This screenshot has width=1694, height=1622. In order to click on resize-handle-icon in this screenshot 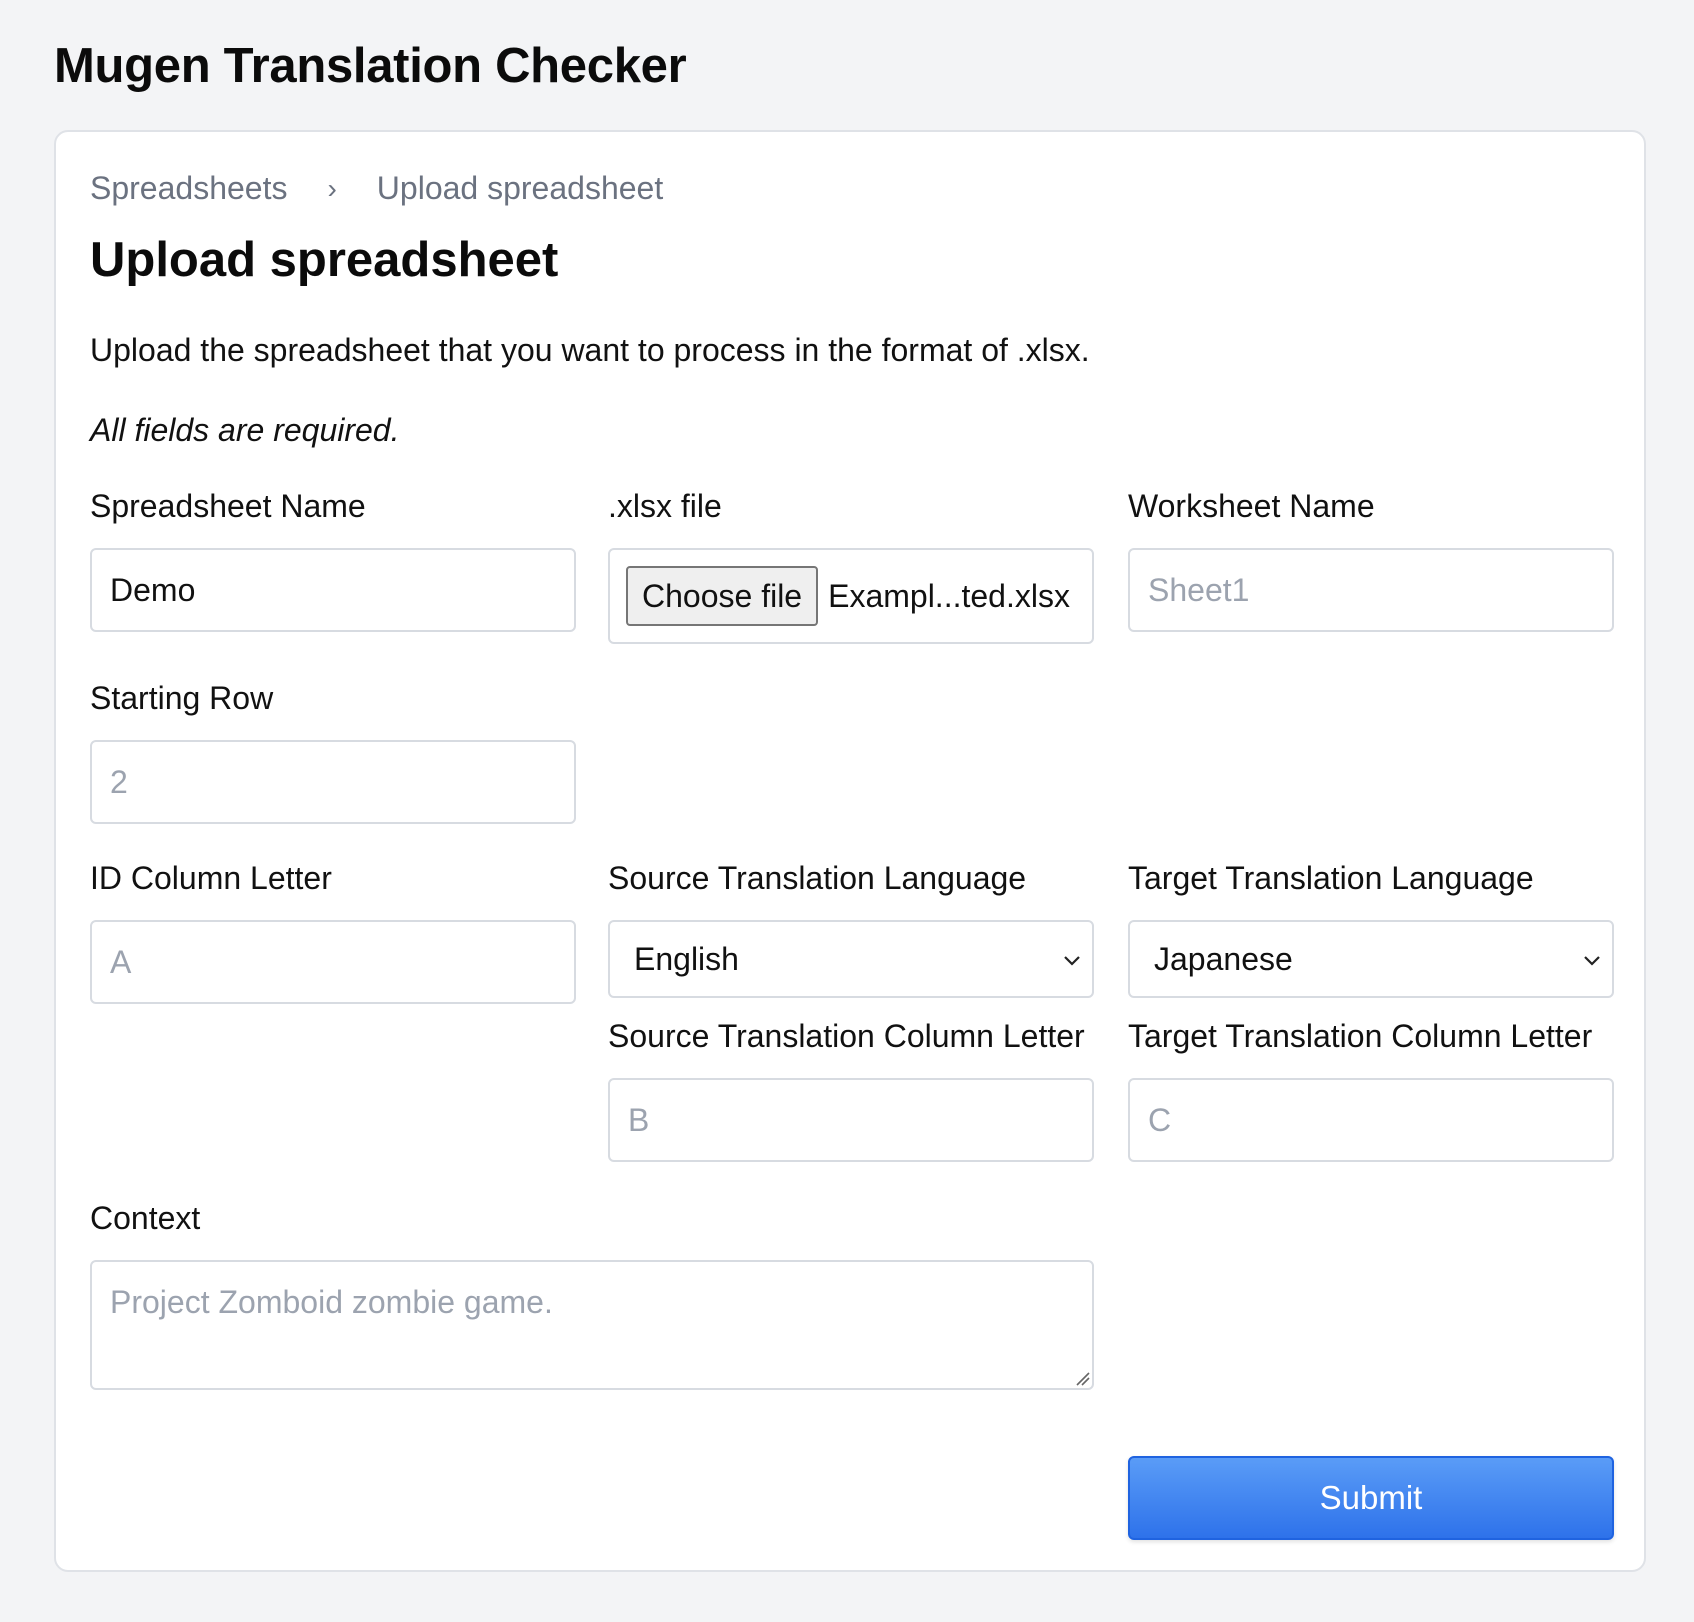, I will do `click(1082, 1378)`.